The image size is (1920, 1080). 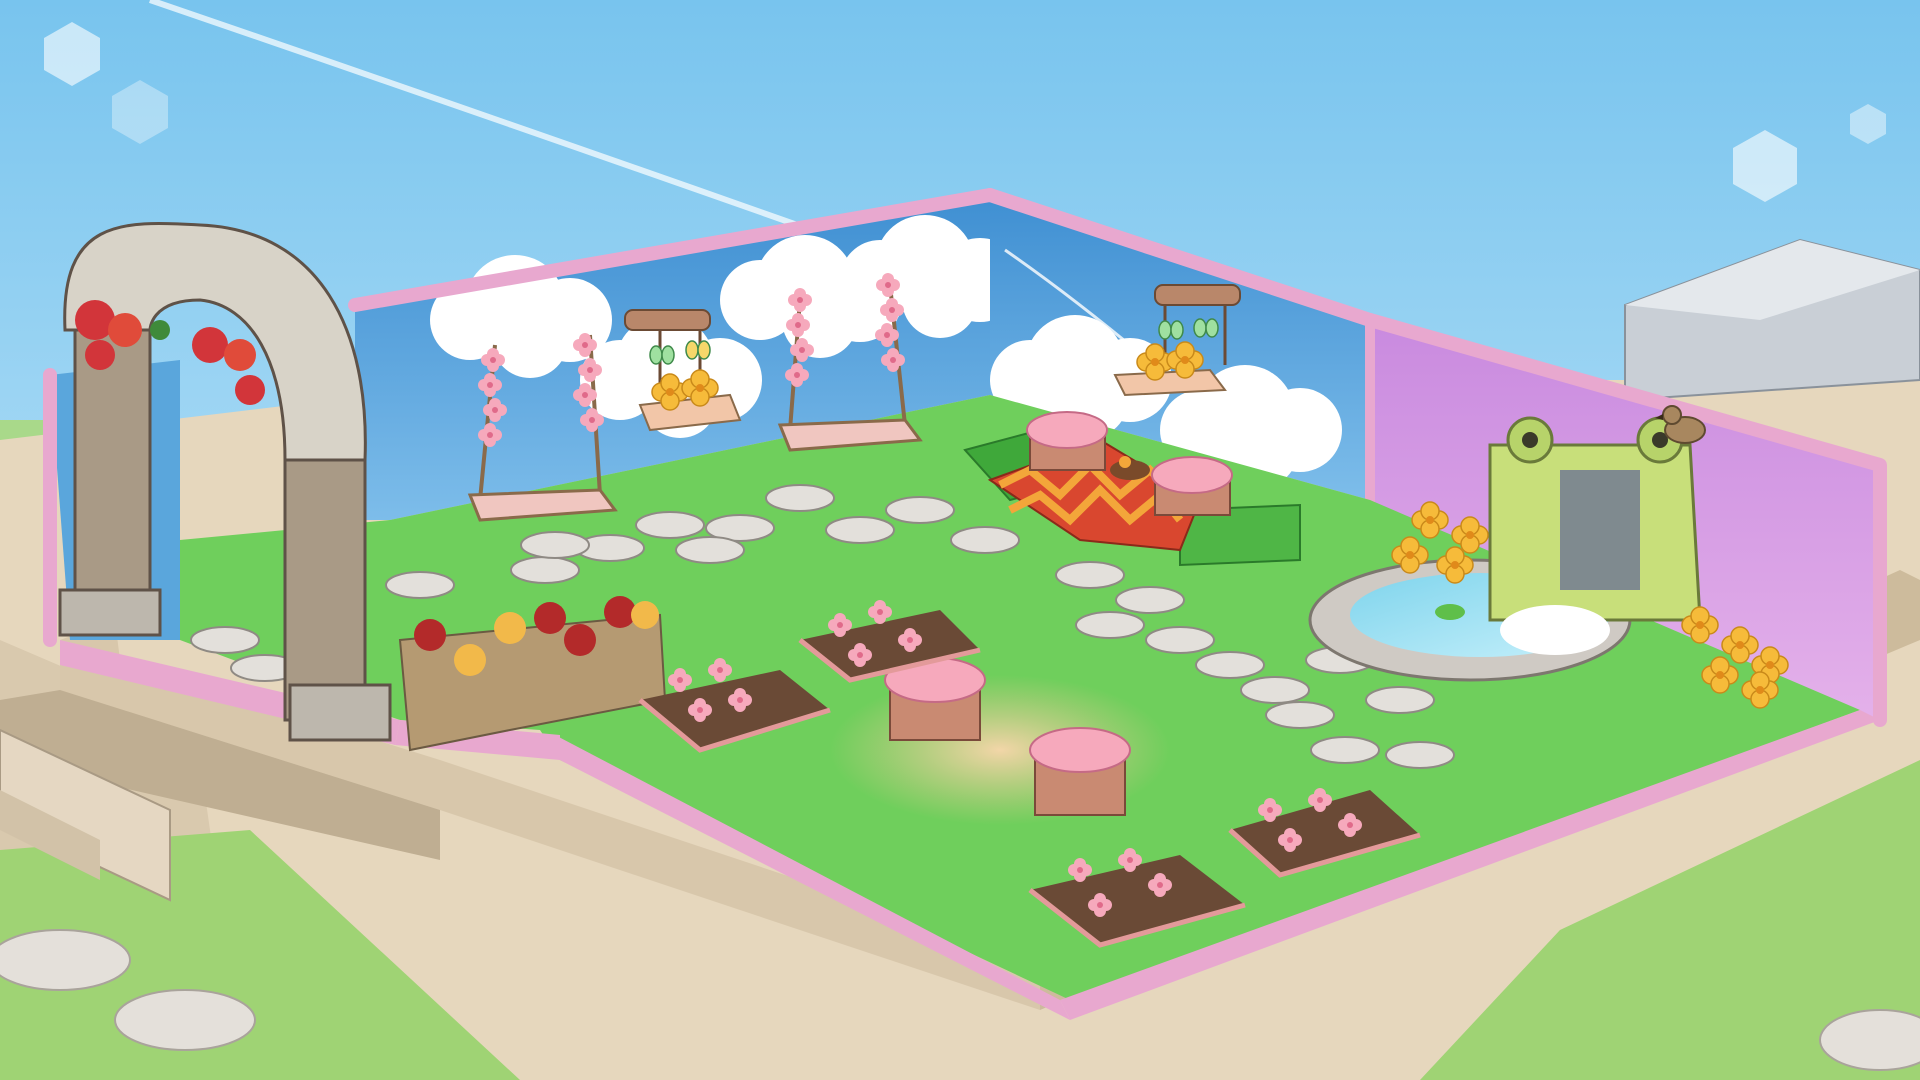 What do you see at coordinates (1595, 519) in the screenshot?
I see `frog-fountain` at bounding box center [1595, 519].